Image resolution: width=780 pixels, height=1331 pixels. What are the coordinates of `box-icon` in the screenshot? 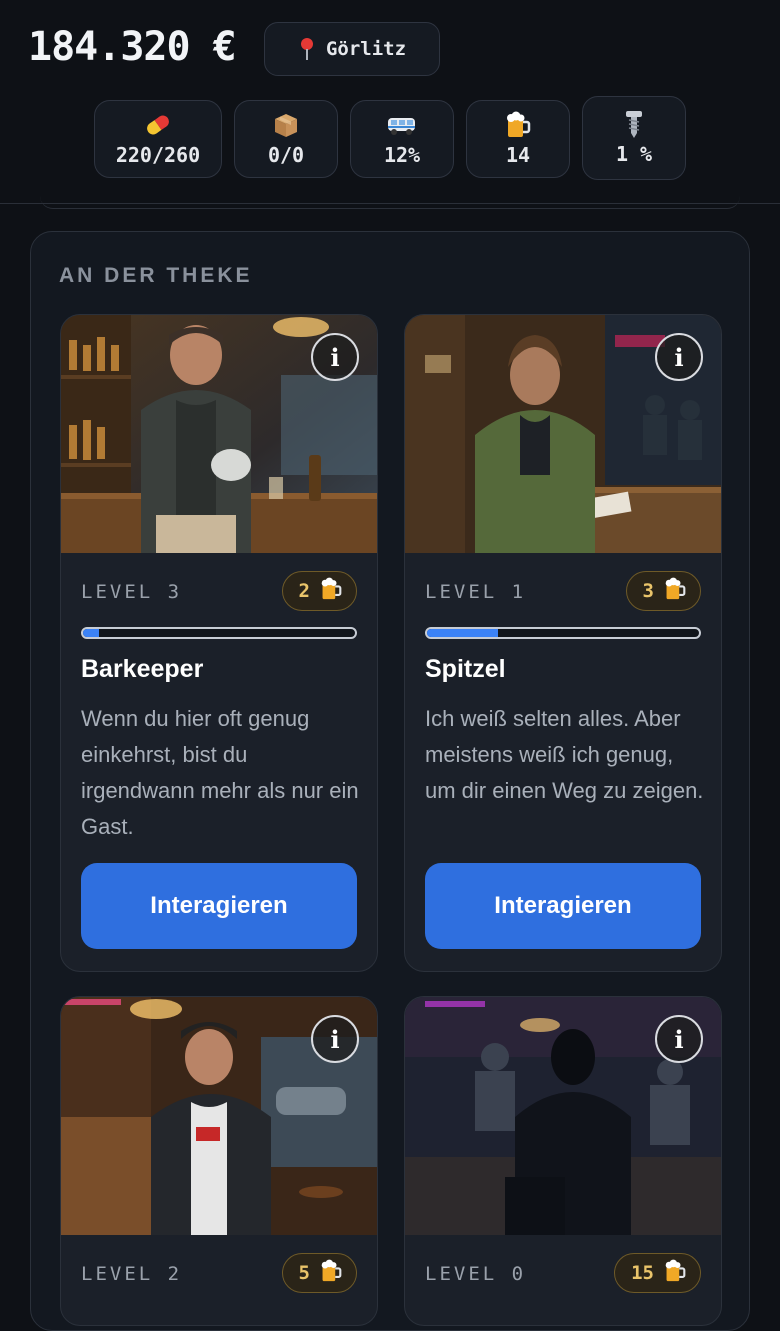 It's located at (286, 125).